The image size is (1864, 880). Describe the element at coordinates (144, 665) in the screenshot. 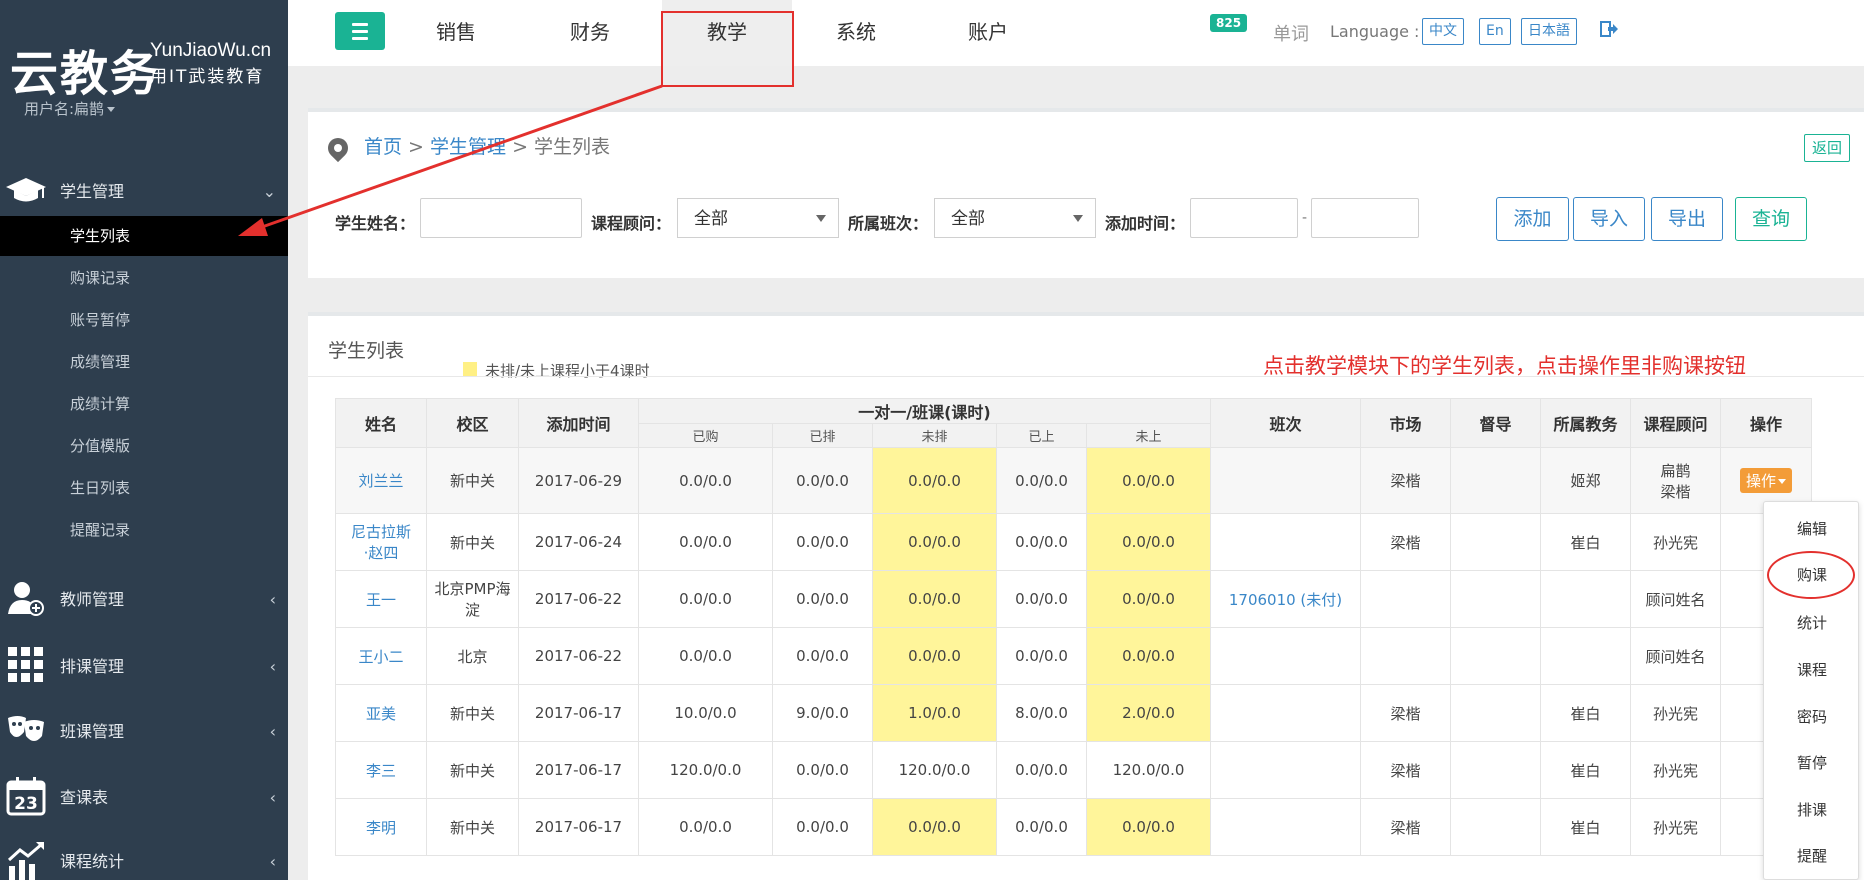

I see `sidebar-group-schedule: 排课管理 ‹` at that location.